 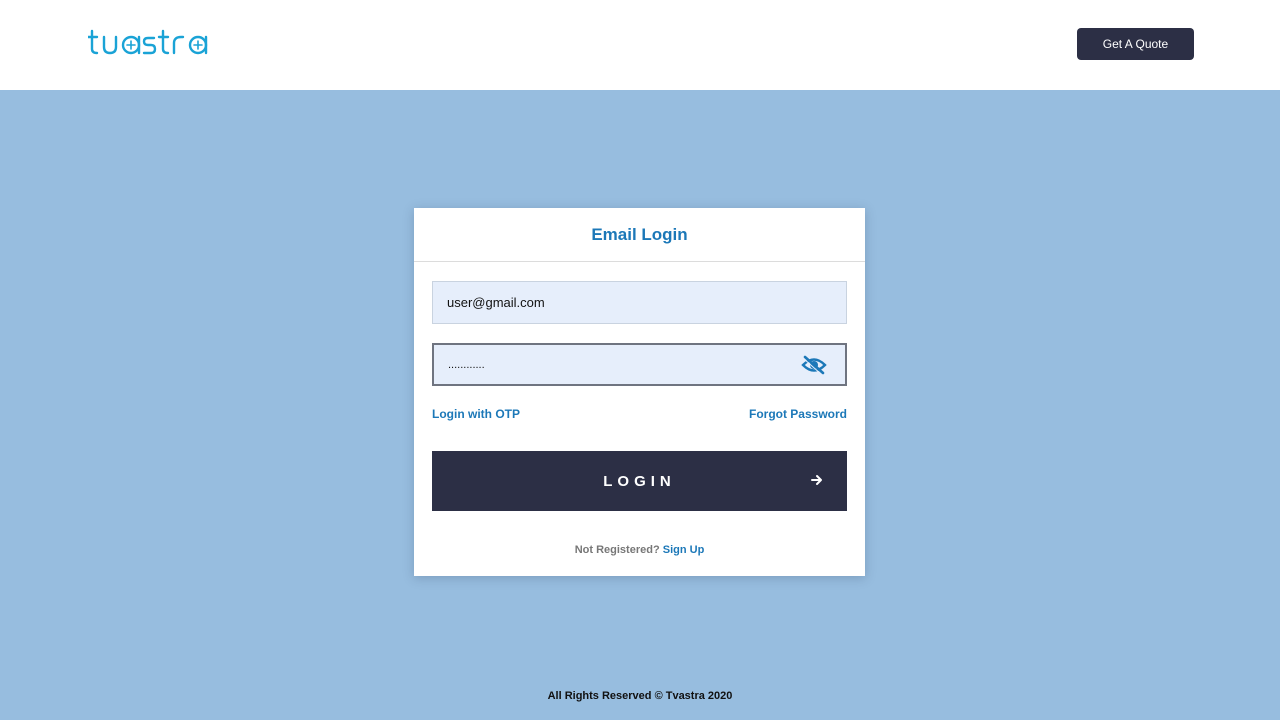 I want to click on login-button-label: LOGIN, so click(x=639, y=481).